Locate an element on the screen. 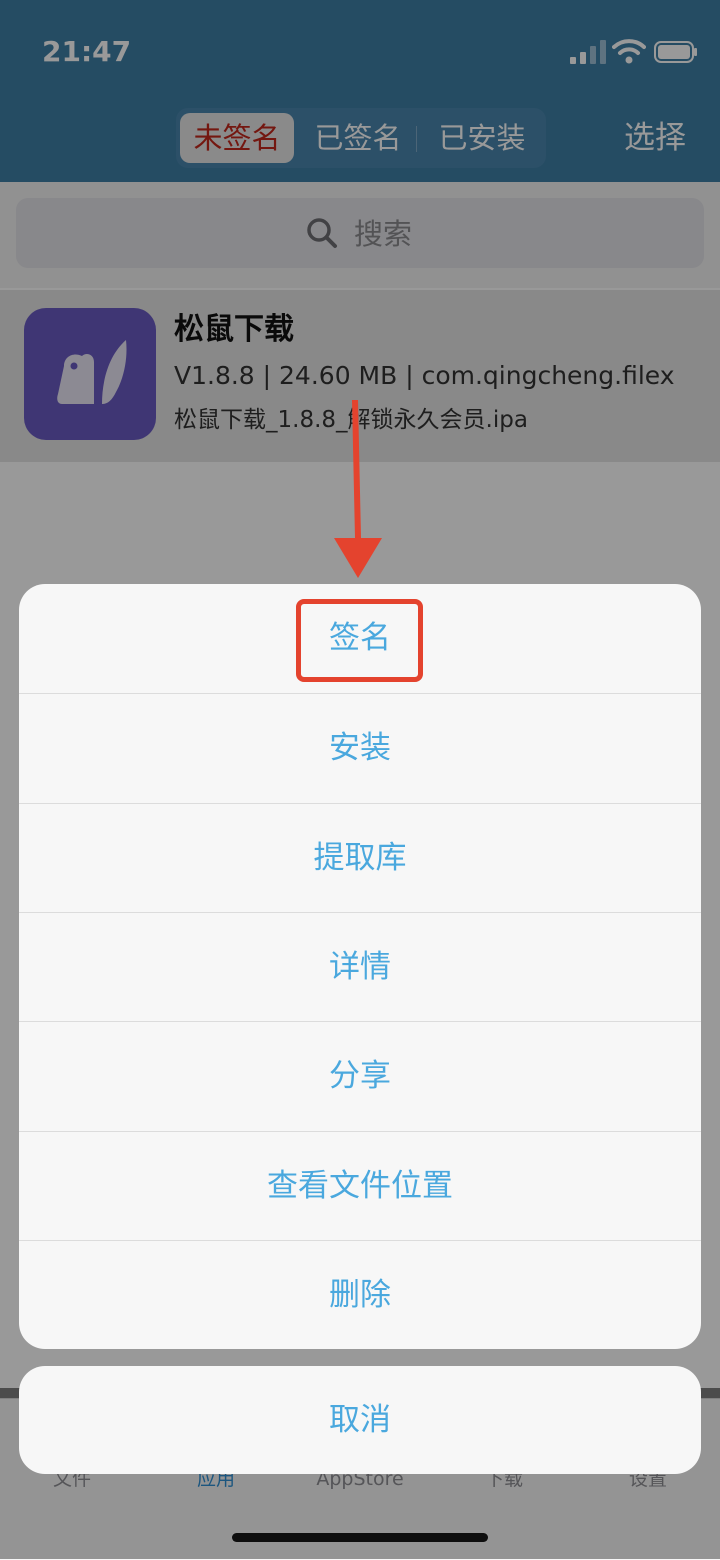 Image resolution: width=720 pixels, height=1560 pixels. action-details: 详情 is located at coordinates (360, 967).